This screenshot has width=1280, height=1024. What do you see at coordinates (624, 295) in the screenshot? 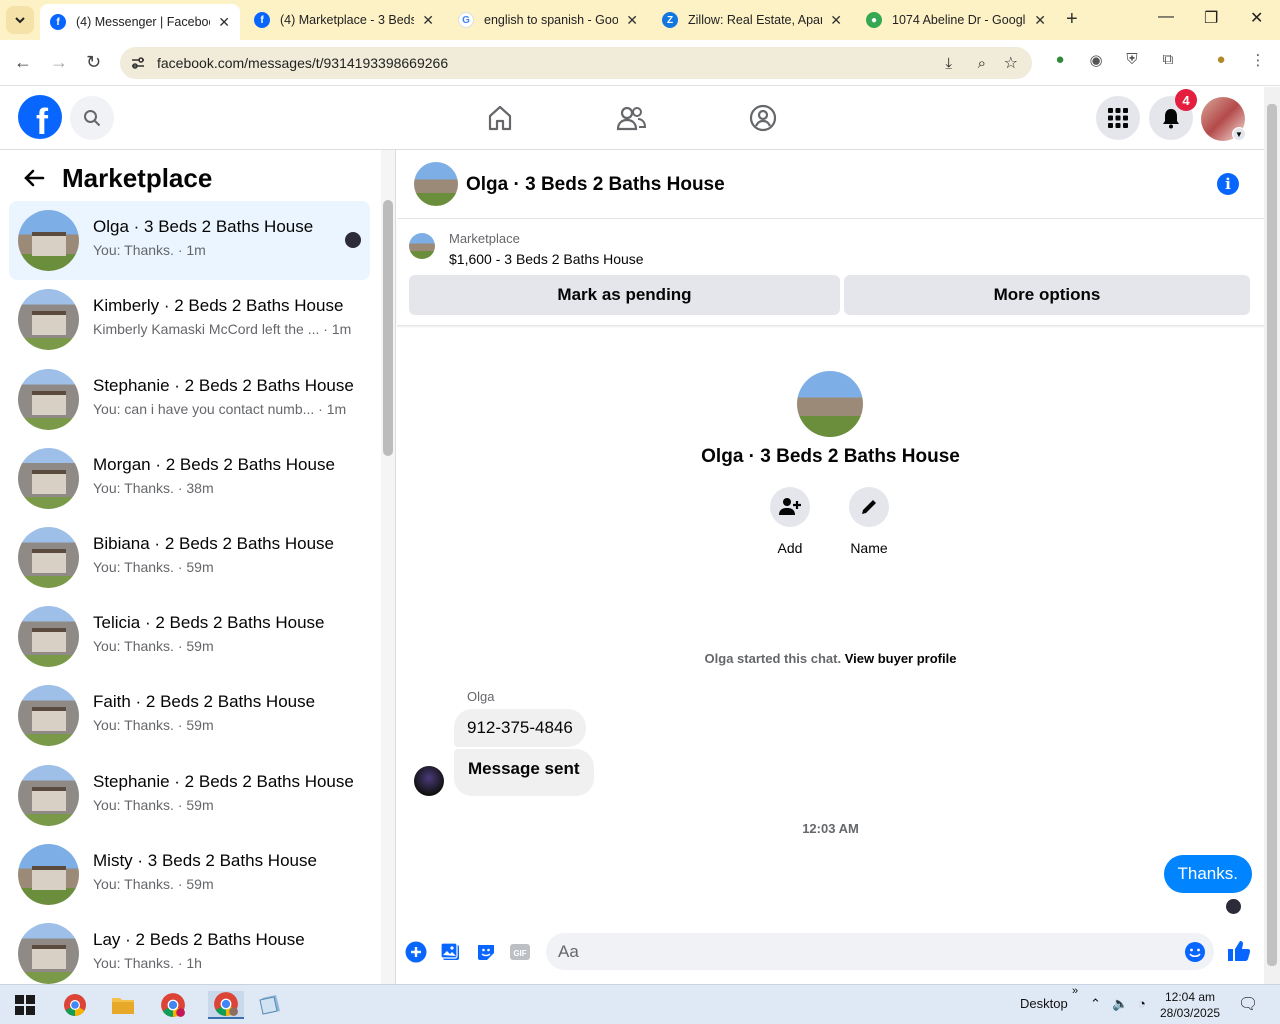
I see `mark-as-pending-button: Mark as pending` at bounding box center [624, 295].